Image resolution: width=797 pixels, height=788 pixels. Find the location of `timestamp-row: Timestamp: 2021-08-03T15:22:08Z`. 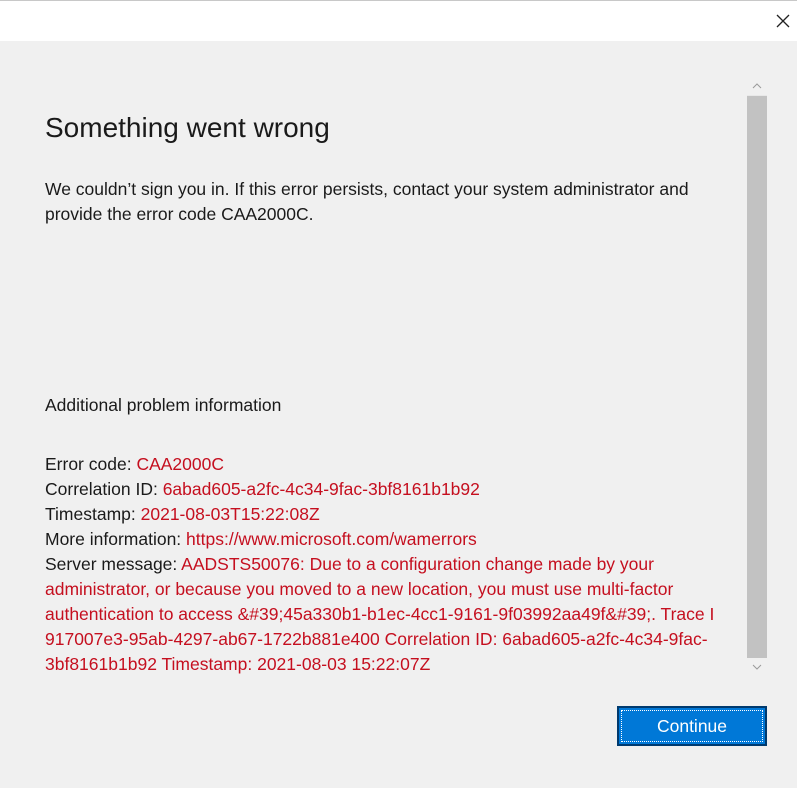

timestamp-row: Timestamp: 2021-08-03T15:22:08Z is located at coordinates (395, 514).